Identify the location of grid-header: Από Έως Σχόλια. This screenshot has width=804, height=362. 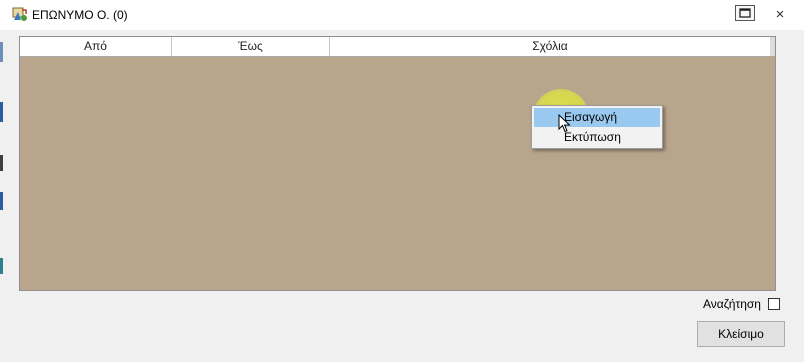
(395, 47).